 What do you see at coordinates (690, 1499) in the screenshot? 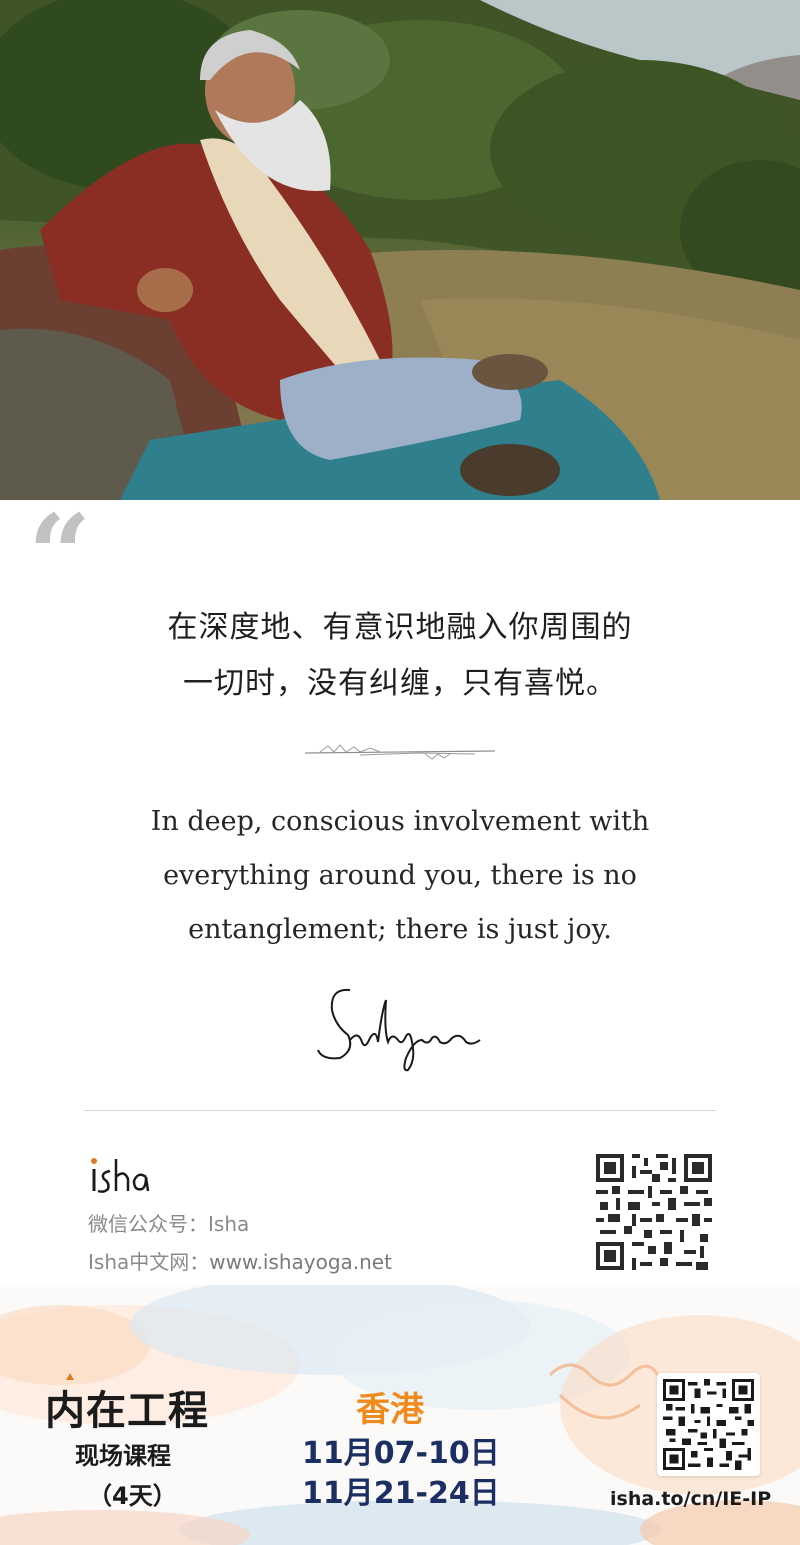
I see `registration-link: isha.to/cn/IE-IP` at bounding box center [690, 1499].